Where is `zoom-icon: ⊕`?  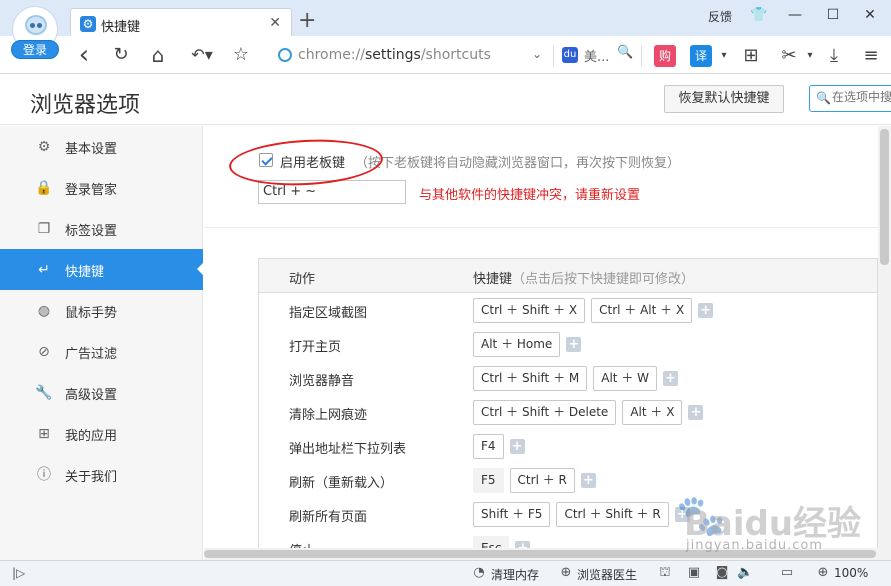 zoom-icon: ⊕ is located at coordinates (823, 573).